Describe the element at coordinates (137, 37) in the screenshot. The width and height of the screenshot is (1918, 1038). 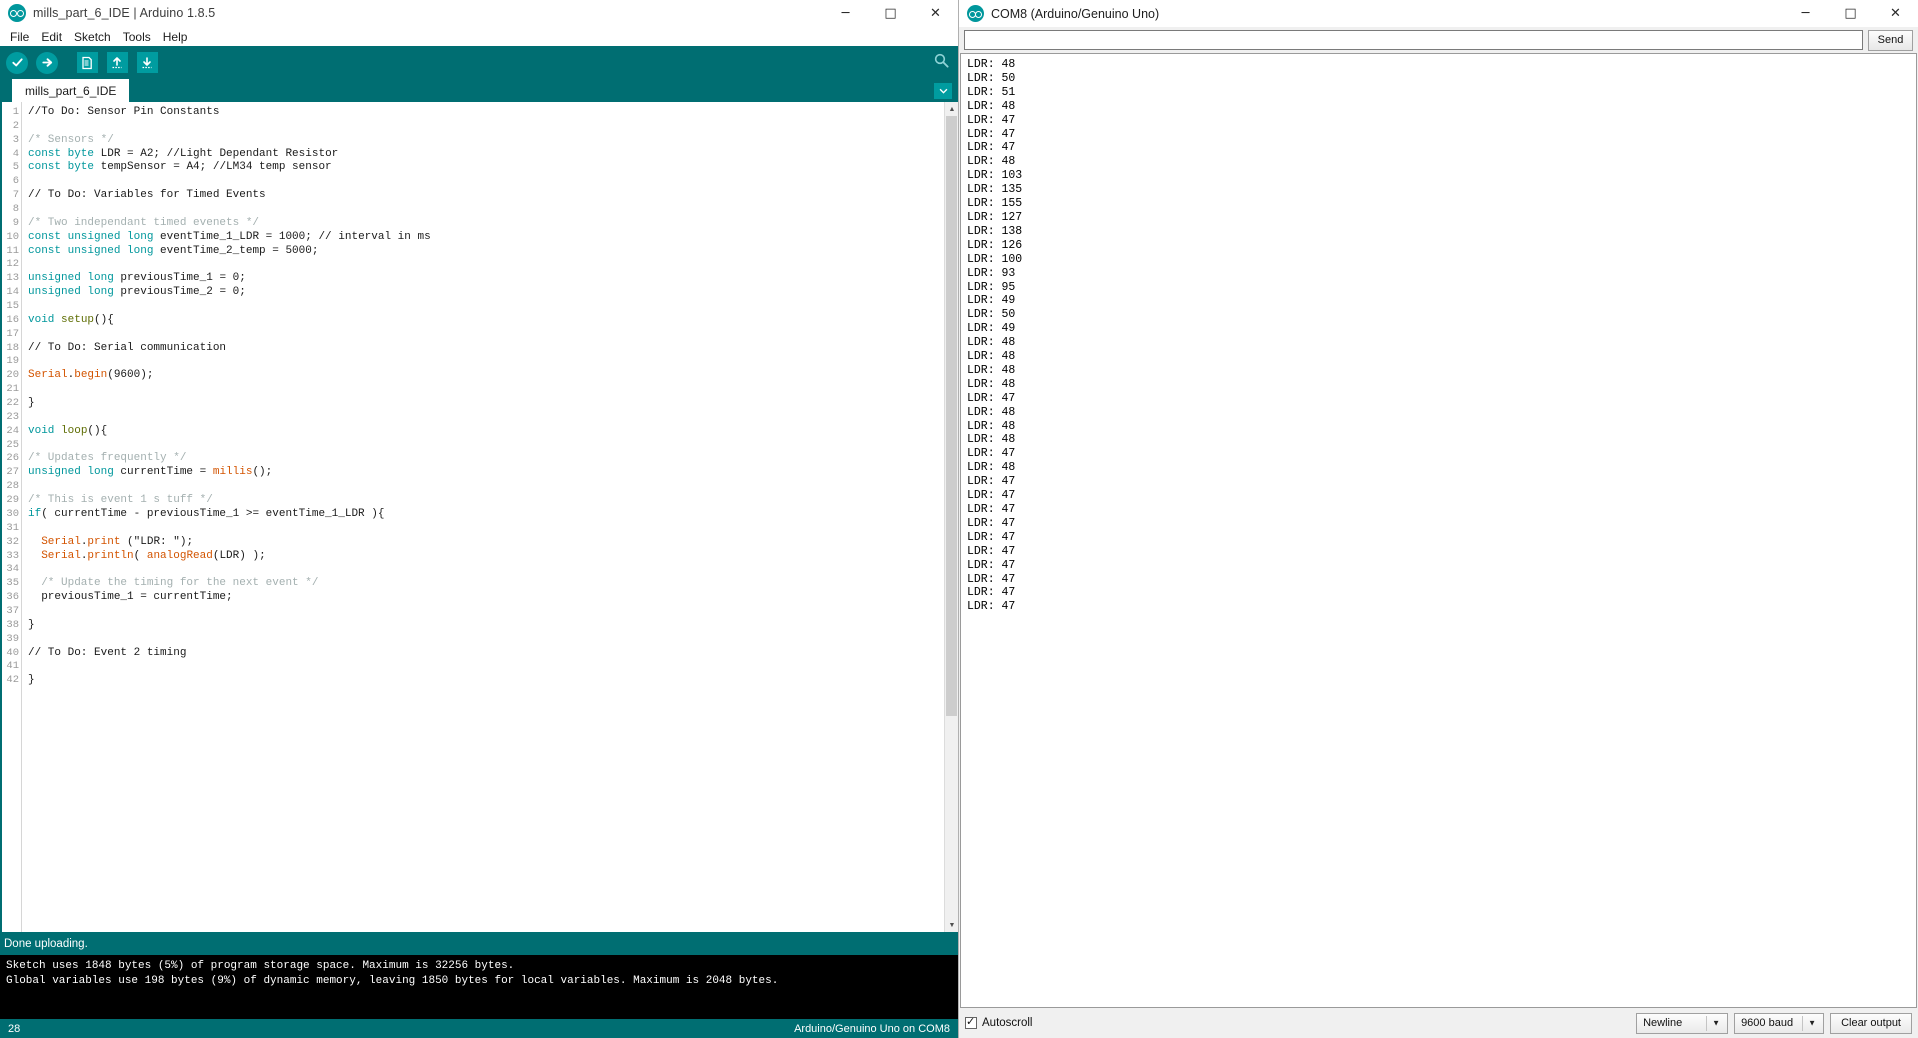
I see `menu-tools: Tools` at that location.